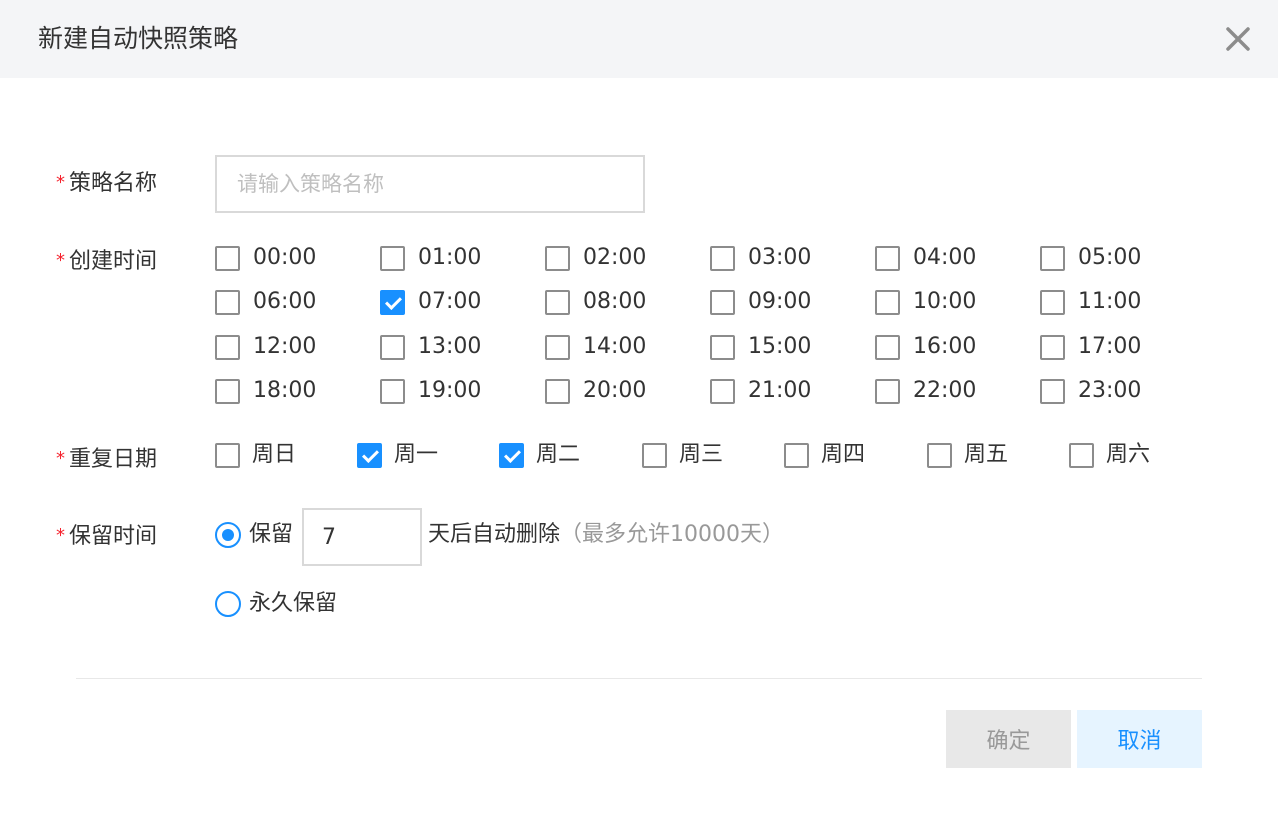 This screenshot has width=1278, height=824. I want to click on confirm-button: 确定, so click(1008, 739).